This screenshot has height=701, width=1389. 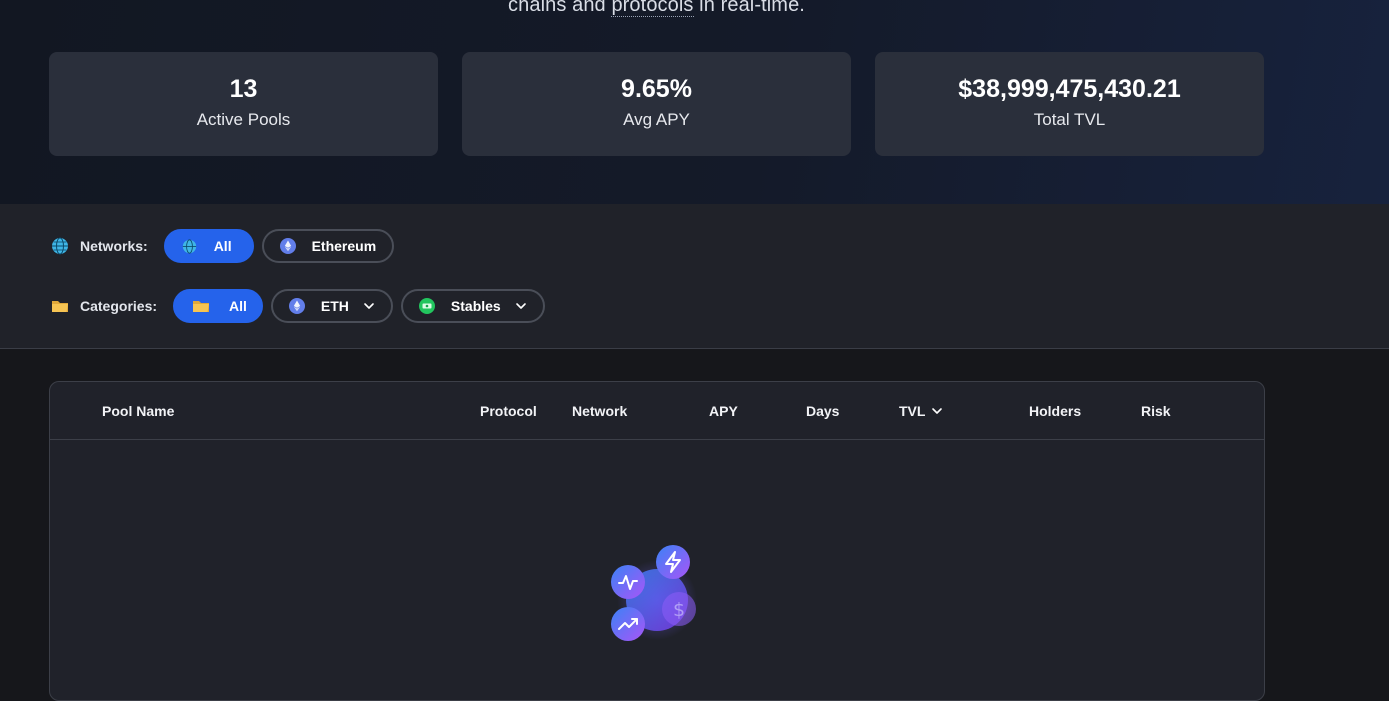 I want to click on hero-text-after: in real-time., so click(x=749, y=8).